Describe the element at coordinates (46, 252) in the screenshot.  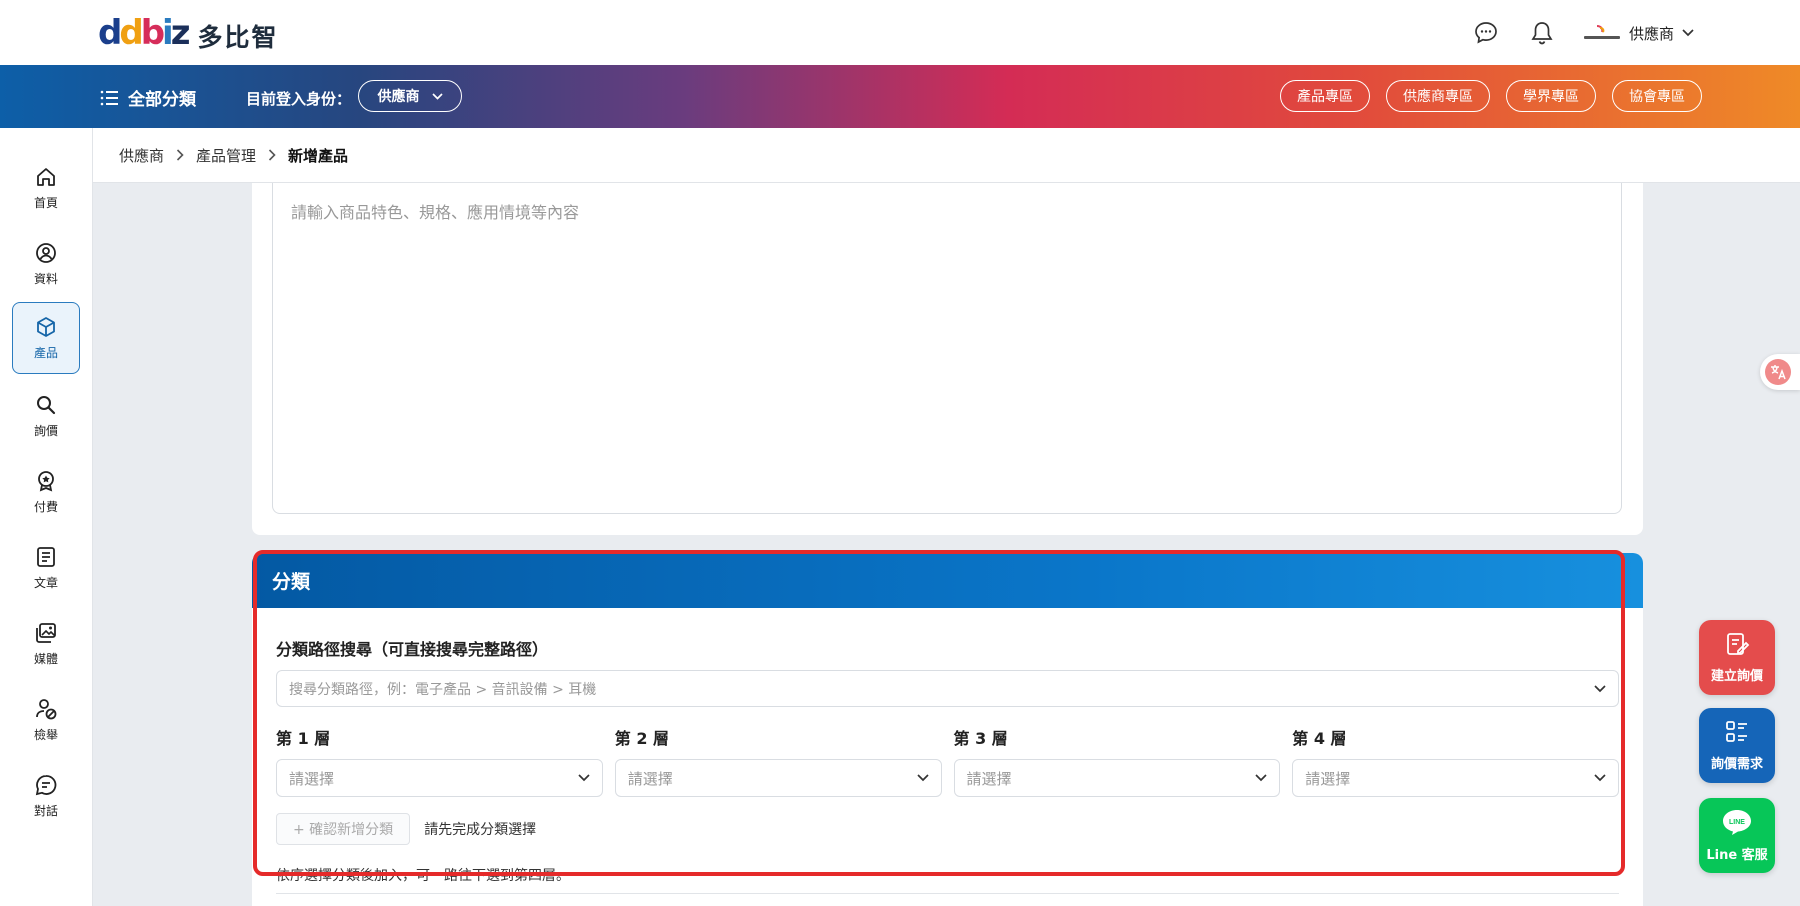
I see `user-circle-icon` at that location.